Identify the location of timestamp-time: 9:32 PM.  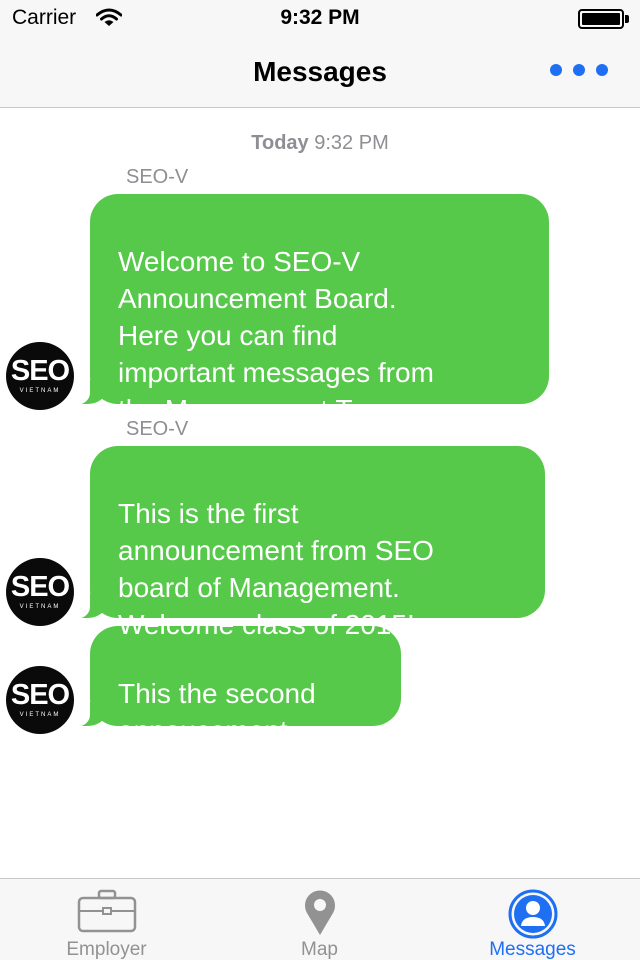
(351, 143).